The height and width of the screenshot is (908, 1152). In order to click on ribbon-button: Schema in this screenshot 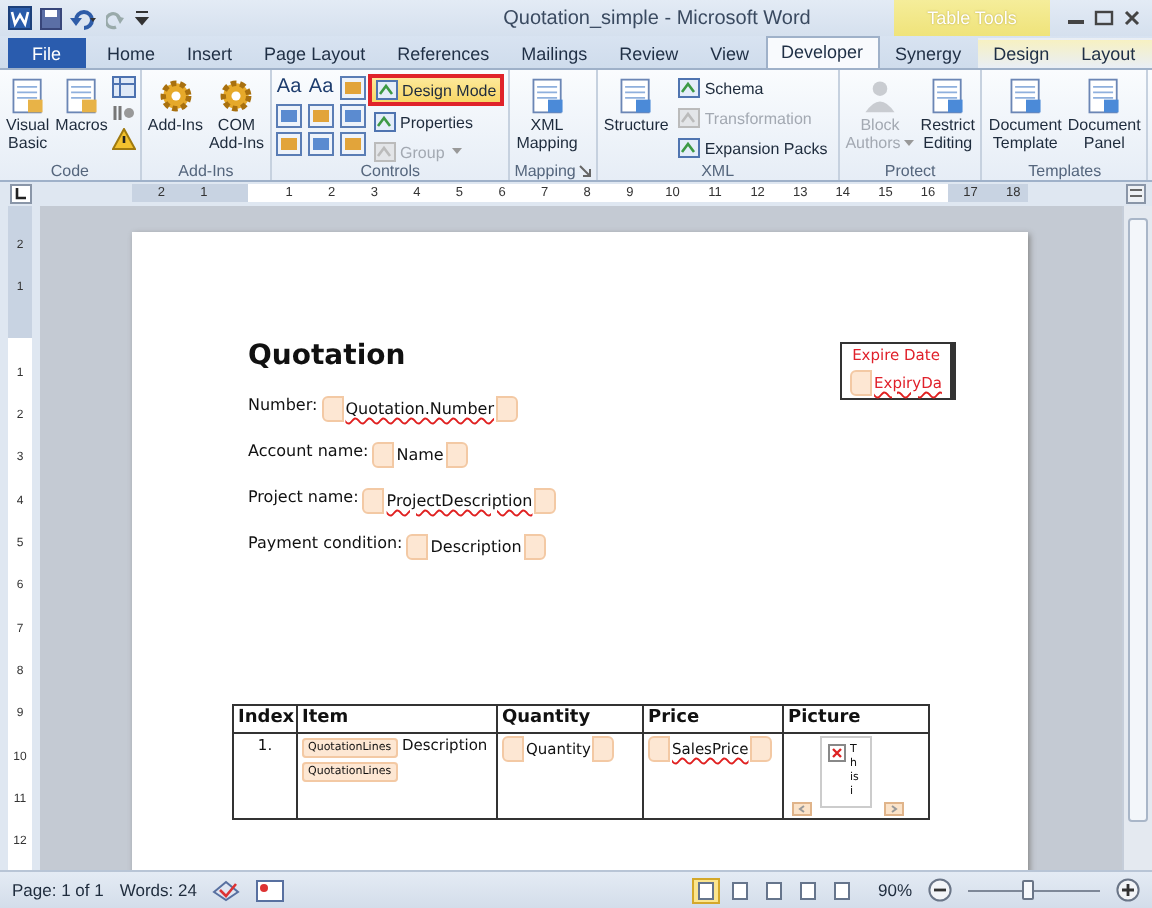, I will do `click(753, 88)`.